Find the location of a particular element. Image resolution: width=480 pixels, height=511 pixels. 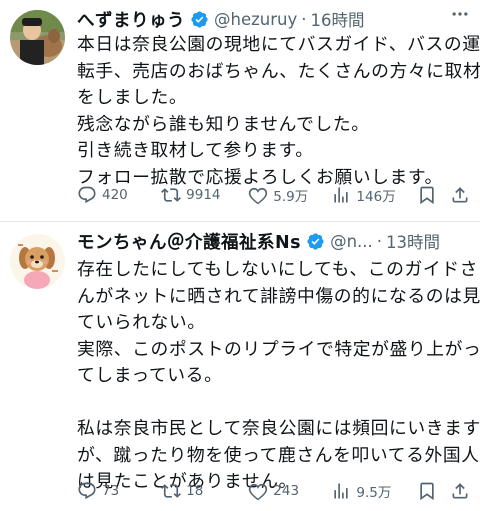

views-button: 9.5万 is located at coordinates (373, 491).